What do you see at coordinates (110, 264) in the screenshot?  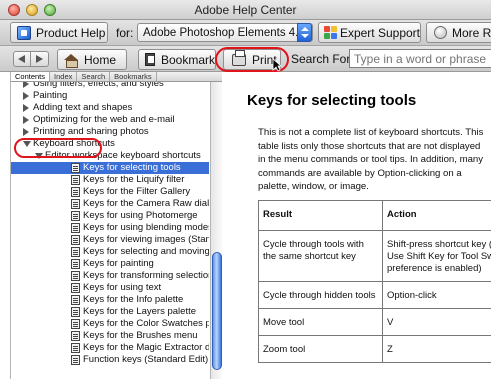 I see `tree-page-item: Keys for painting` at bounding box center [110, 264].